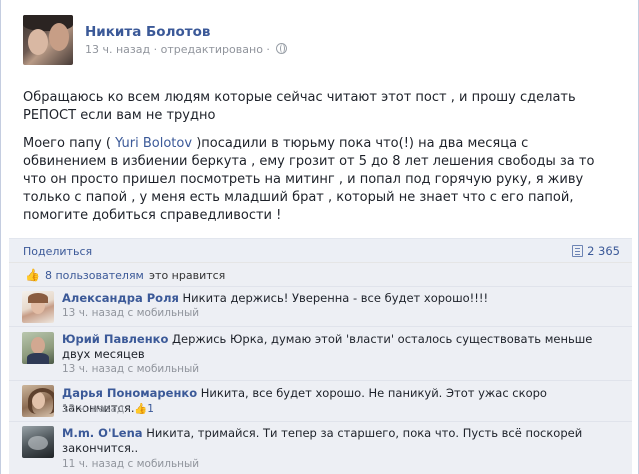  Describe the element at coordinates (94, 275) in the screenshot. I see `likers-link: 8 пользователям` at that location.